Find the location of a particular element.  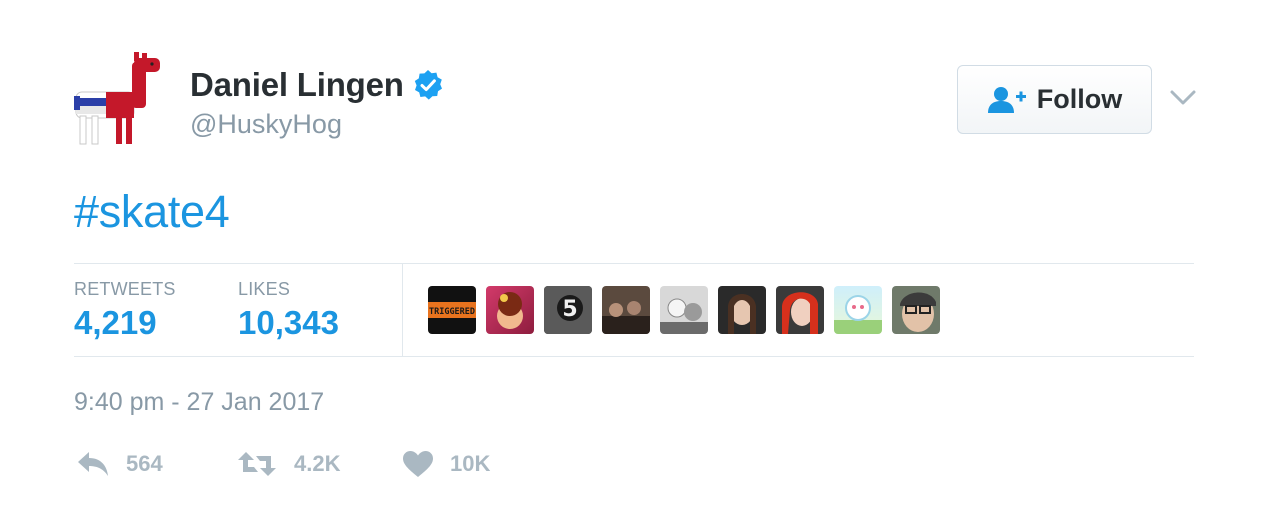

author-name-row: Daniel Lingen is located at coordinates (317, 85).